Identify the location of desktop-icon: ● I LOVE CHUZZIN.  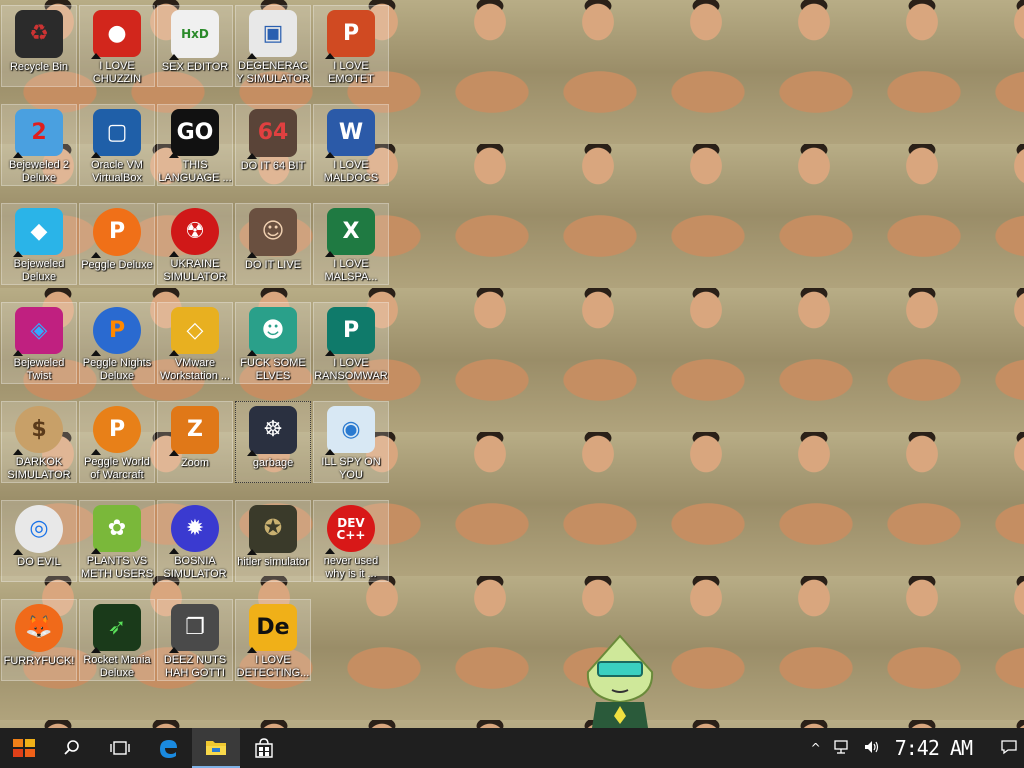
(117, 46).